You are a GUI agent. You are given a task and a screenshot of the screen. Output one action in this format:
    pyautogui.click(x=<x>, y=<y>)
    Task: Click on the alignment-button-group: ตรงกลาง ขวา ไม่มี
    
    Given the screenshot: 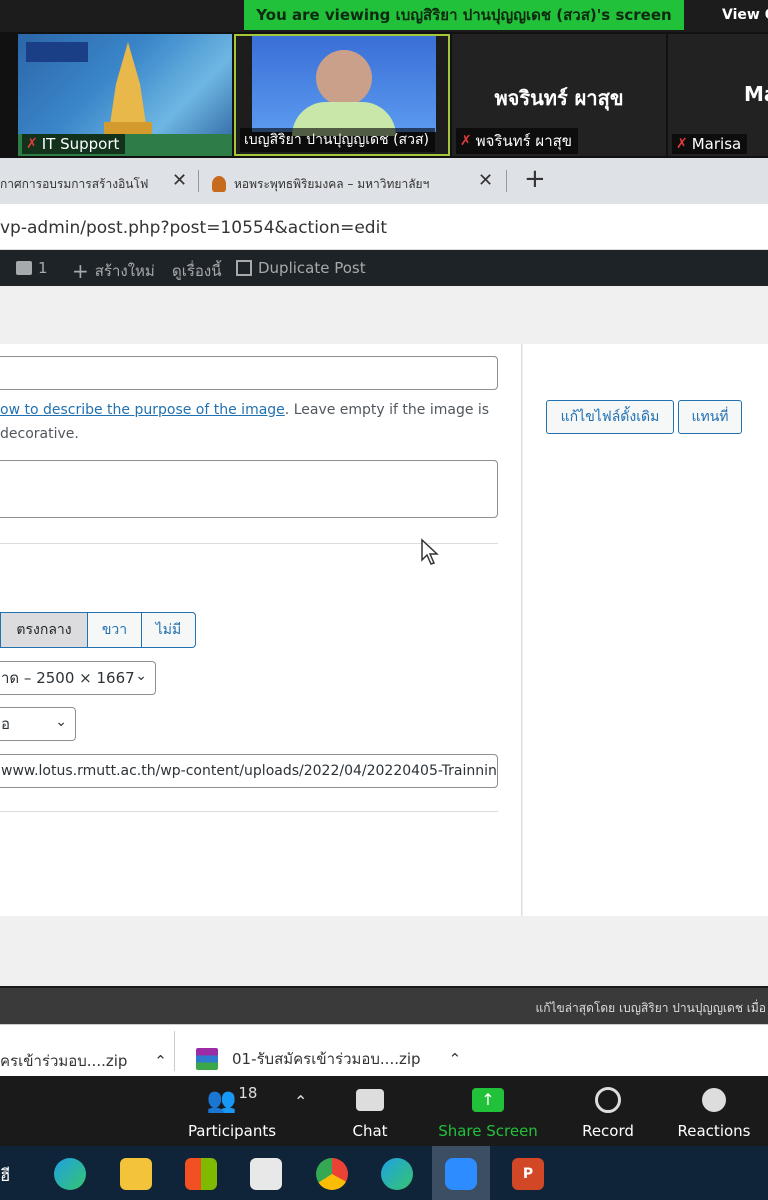 What is the action you would take?
    pyautogui.click(x=98, y=630)
    